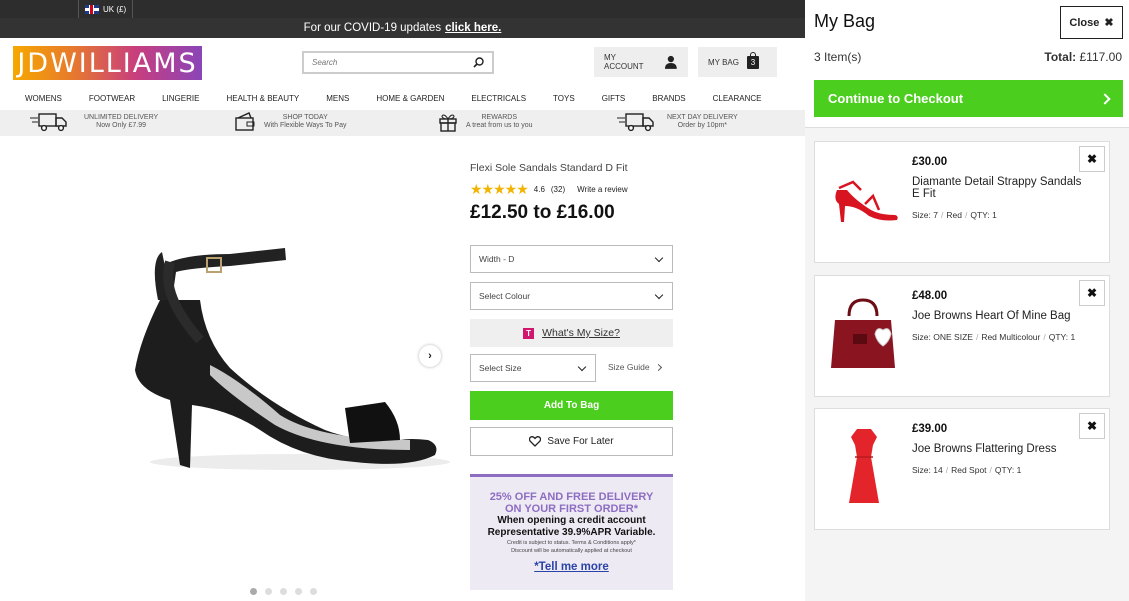  What do you see at coordinates (485, 122) in the screenshot?
I see `usp-rewards: REWARDS A treat from us to you` at bounding box center [485, 122].